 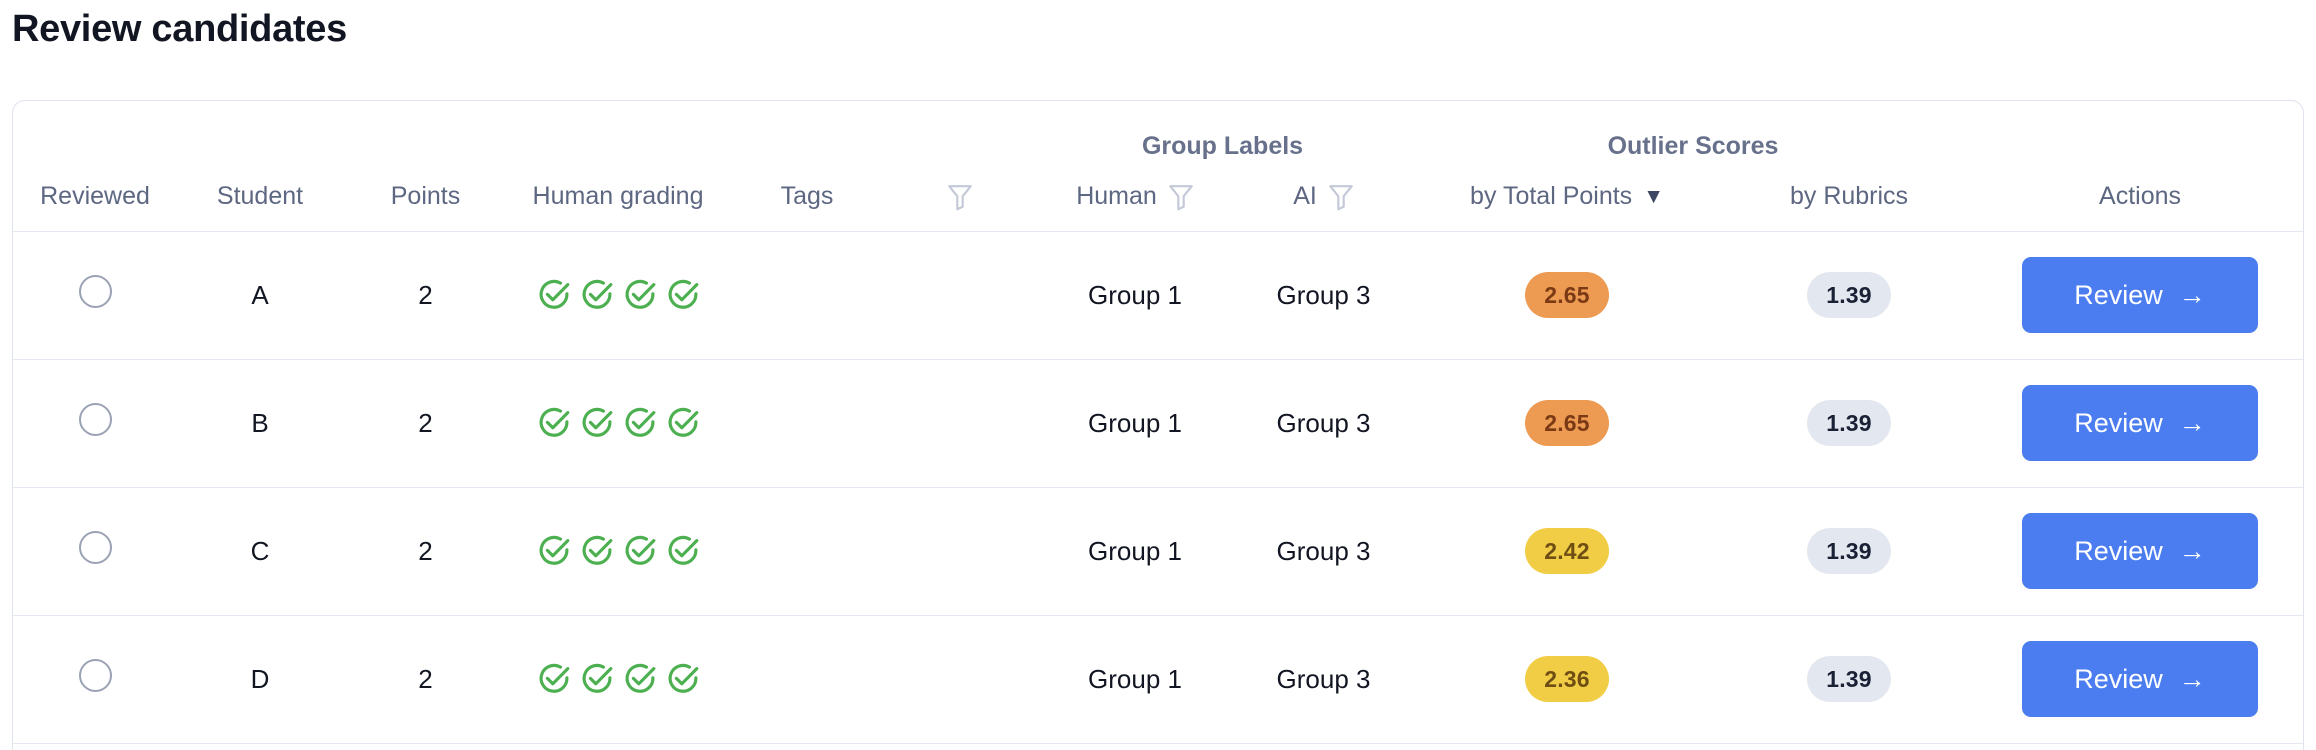 I want to click on column-header-by-rubrics: by Rubrics, so click(x=1849, y=197).